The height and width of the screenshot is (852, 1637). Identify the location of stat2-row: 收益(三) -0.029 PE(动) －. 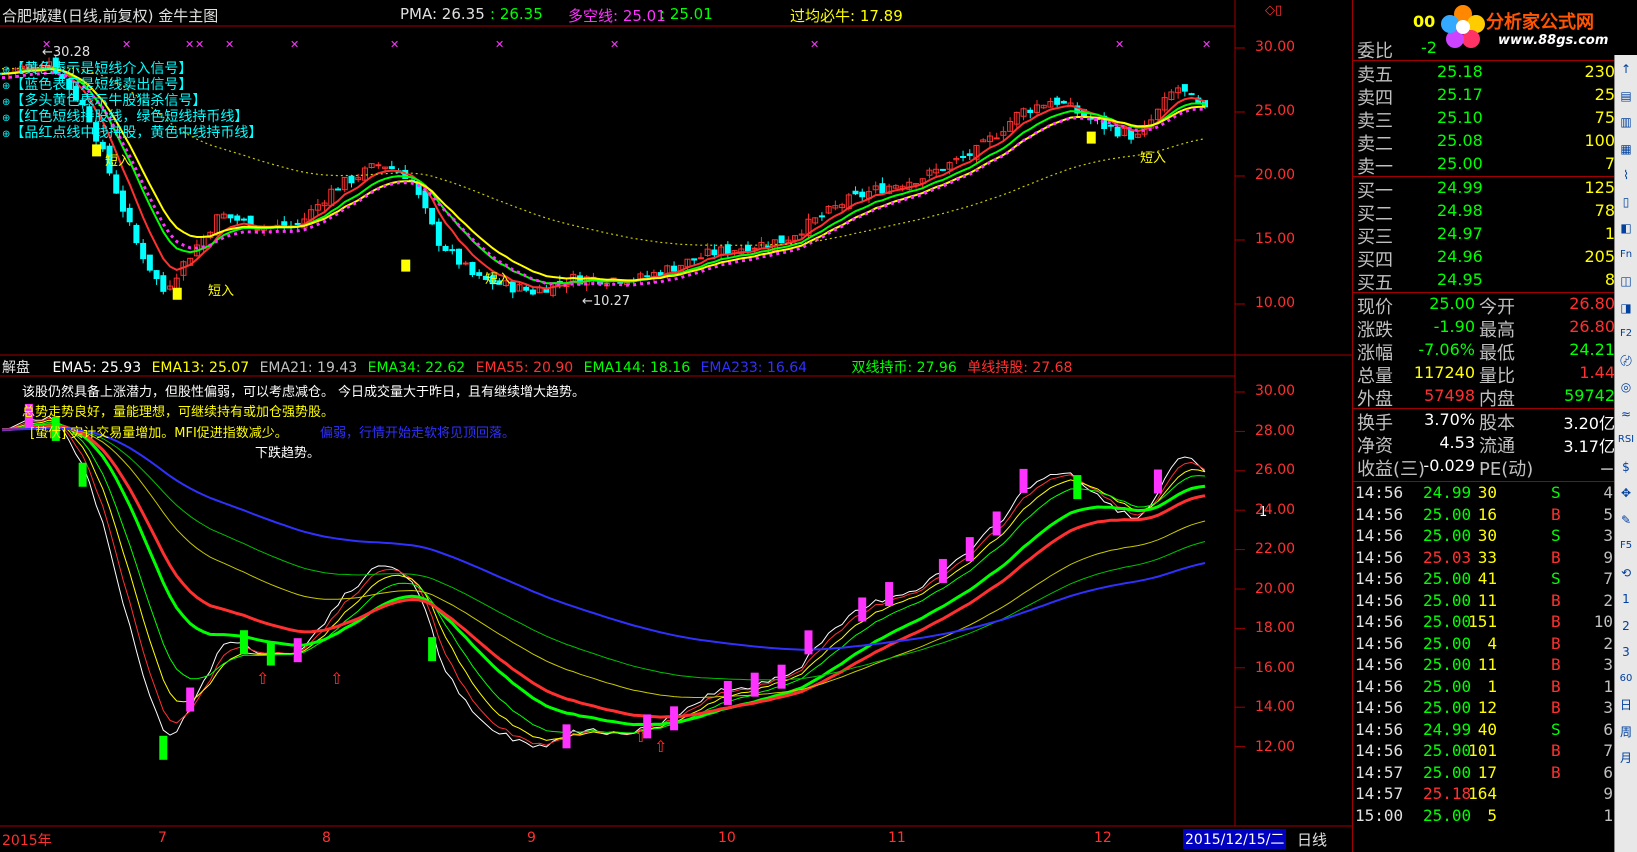
(1484, 467).